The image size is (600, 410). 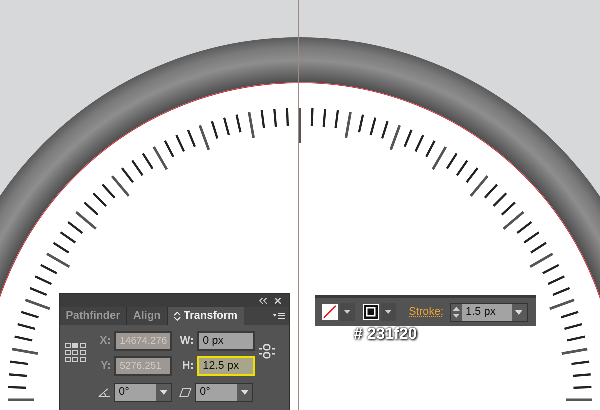 I want to click on stroke-swatch, so click(x=371, y=312).